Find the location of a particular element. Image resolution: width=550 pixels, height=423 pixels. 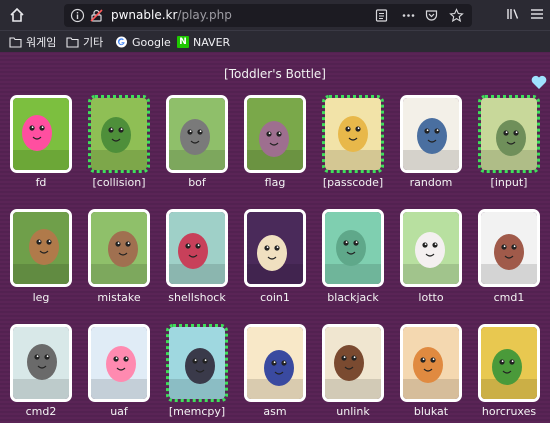

challenge-label: coin1 is located at coordinates (275, 297).